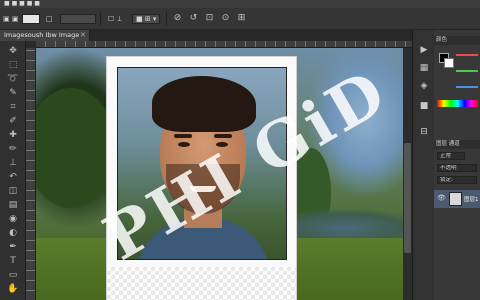  Describe the element at coordinates (31, 19) in the screenshot. I see `color-swatch-option` at that location.